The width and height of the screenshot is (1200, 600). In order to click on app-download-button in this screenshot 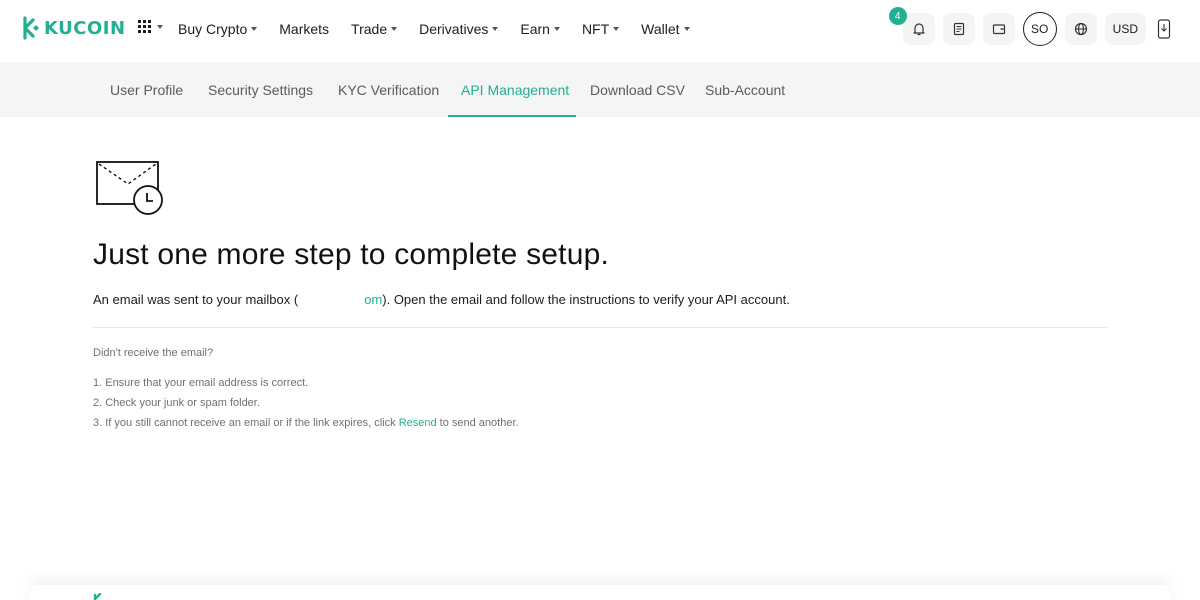, I will do `click(1164, 29)`.